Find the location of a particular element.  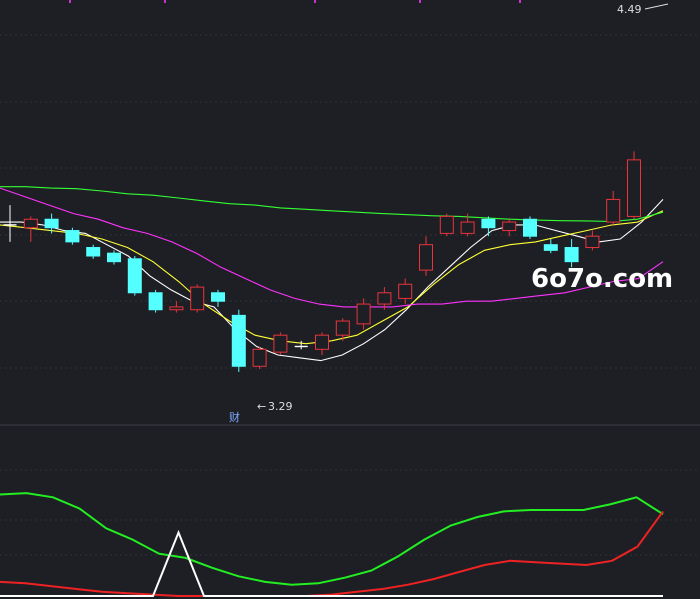

event-marker: 财 is located at coordinates (234, 417).